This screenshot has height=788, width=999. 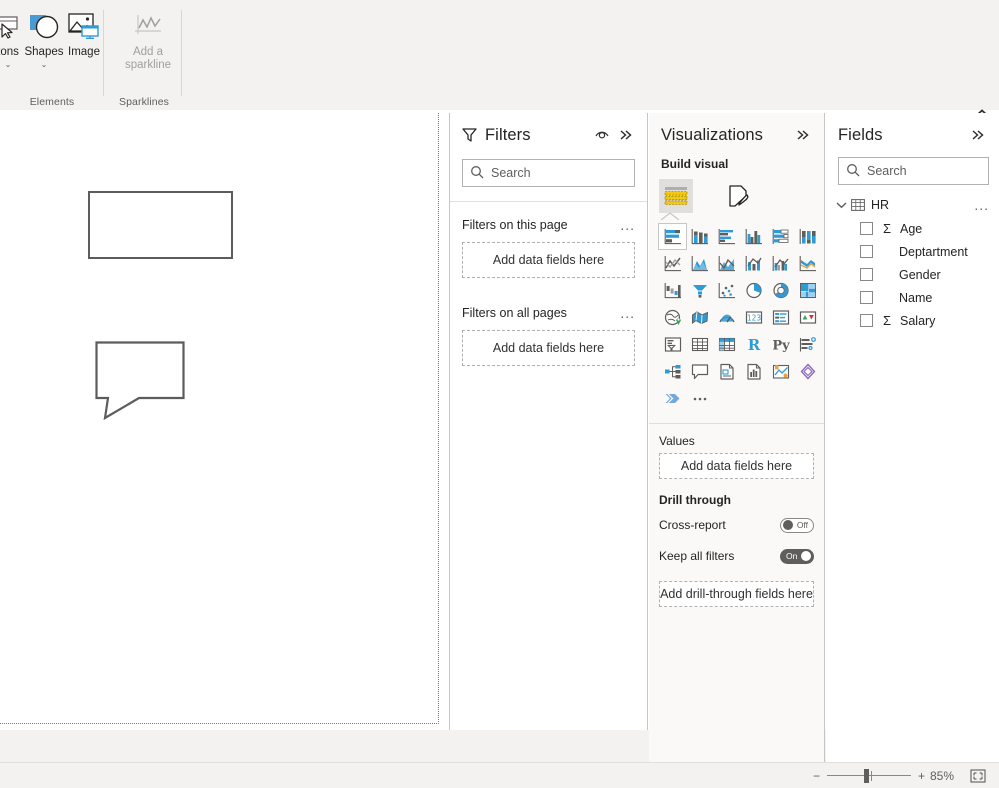 I want to click on kpi-icon, so click(x=807, y=317).